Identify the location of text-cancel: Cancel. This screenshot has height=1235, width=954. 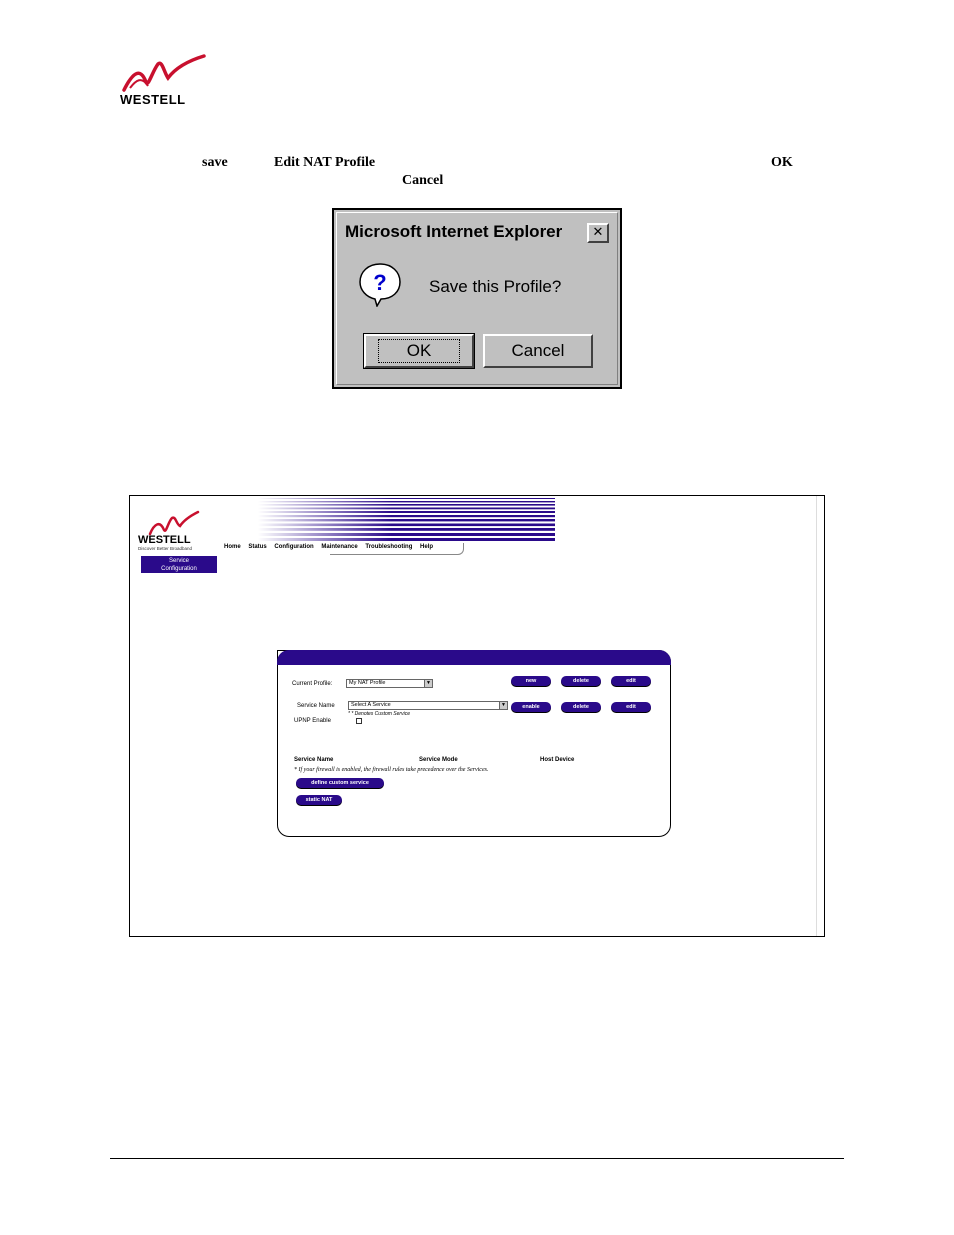
(423, 180).